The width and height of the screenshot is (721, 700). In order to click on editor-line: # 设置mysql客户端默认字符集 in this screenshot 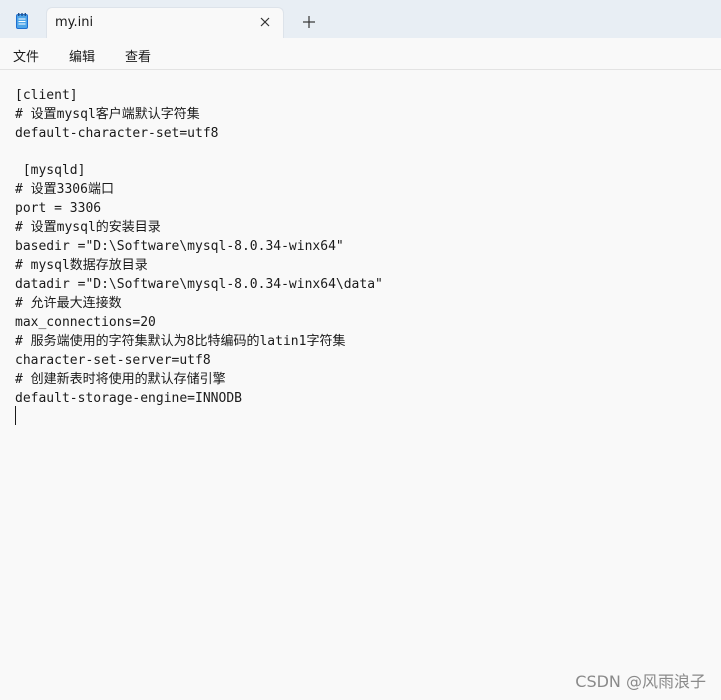, I will do `click(107, 114)`.